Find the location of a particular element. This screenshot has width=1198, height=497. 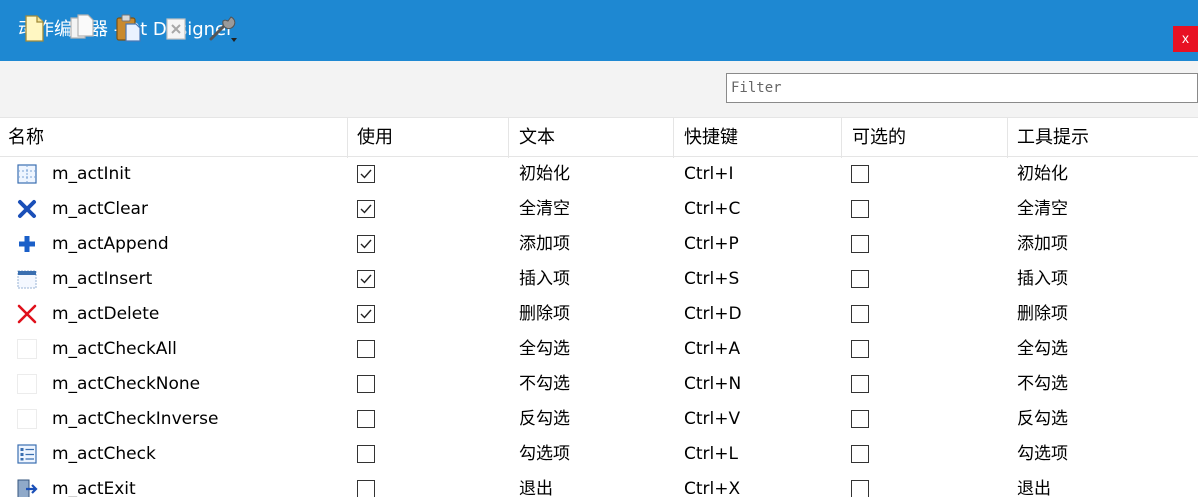

filter-input is located at coordinates (962, 88).